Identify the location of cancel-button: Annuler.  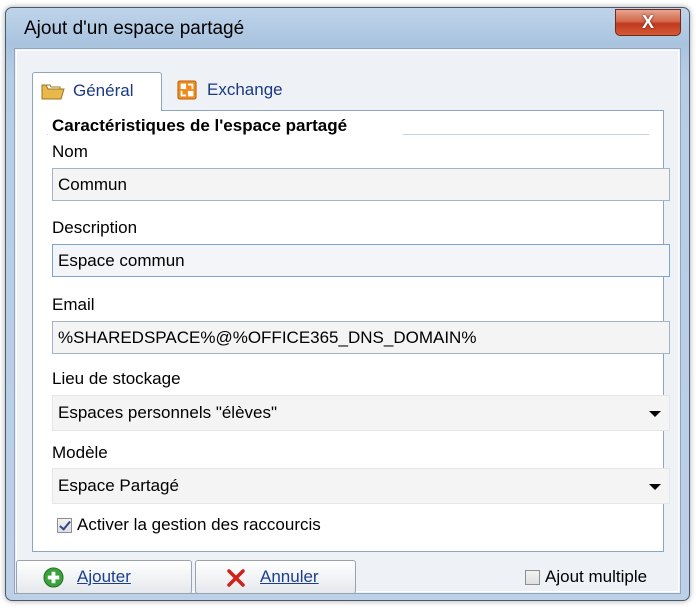
(275, 577).